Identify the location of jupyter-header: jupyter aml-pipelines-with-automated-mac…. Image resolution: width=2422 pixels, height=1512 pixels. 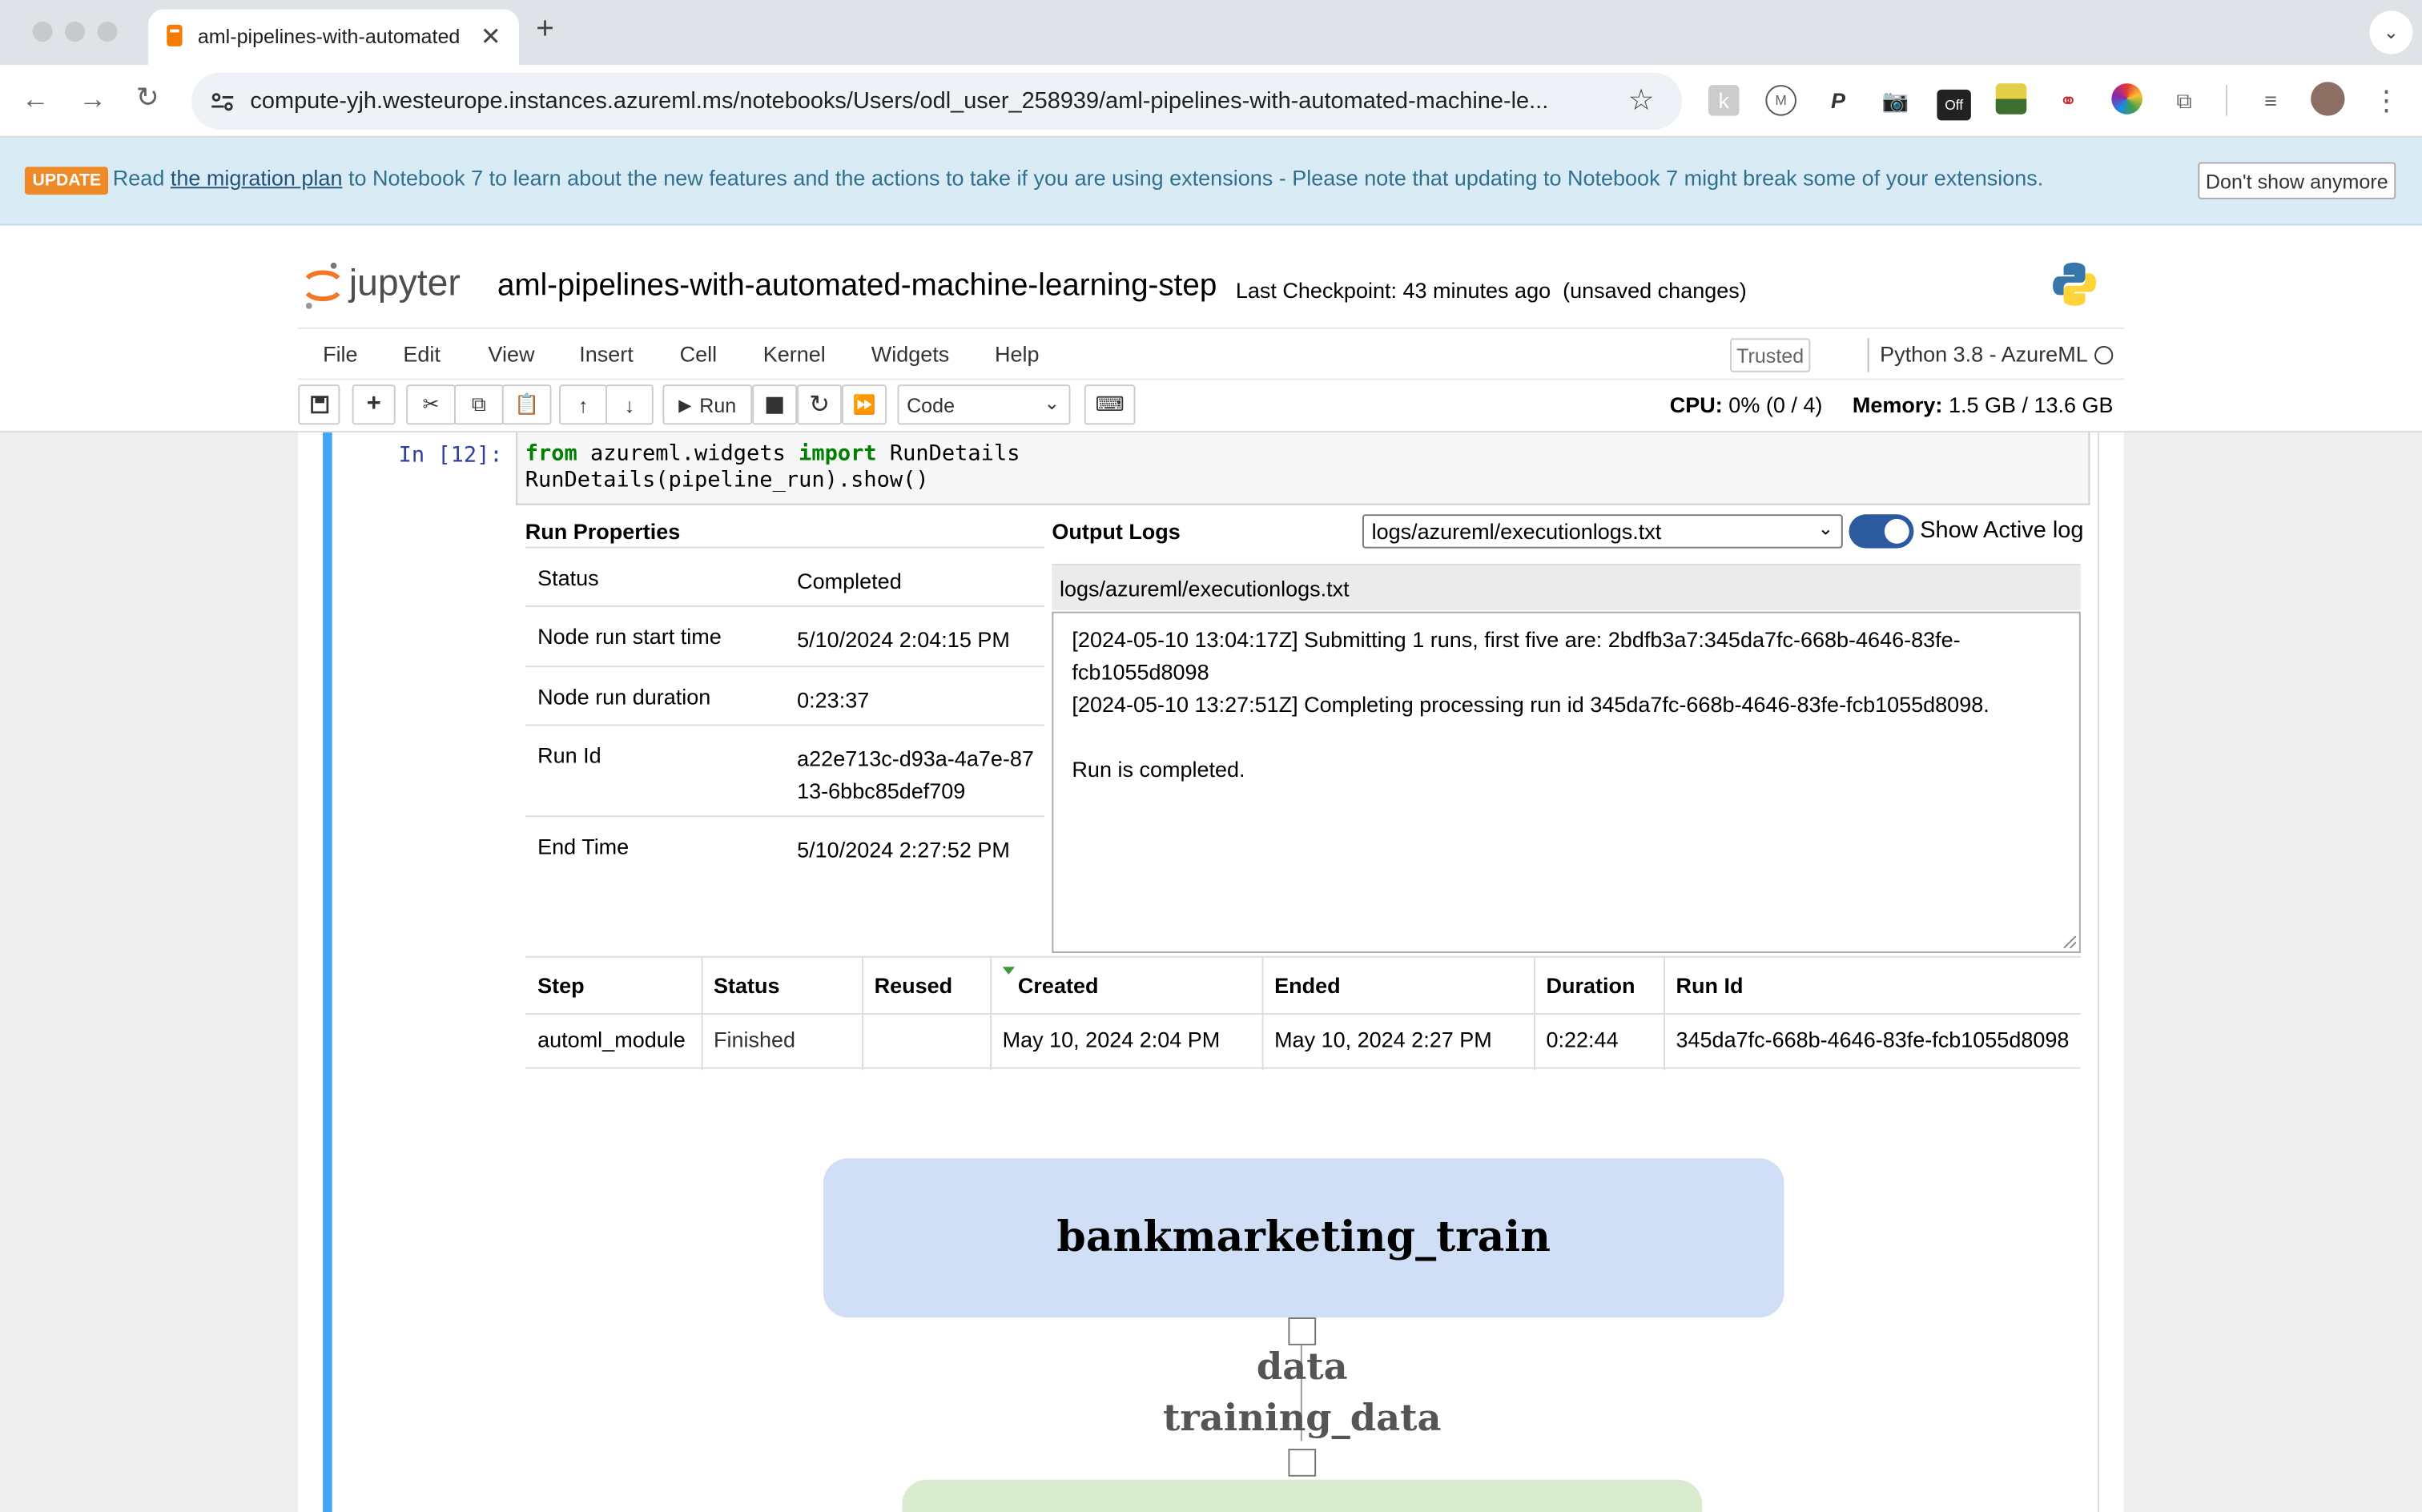
(1211, 328).